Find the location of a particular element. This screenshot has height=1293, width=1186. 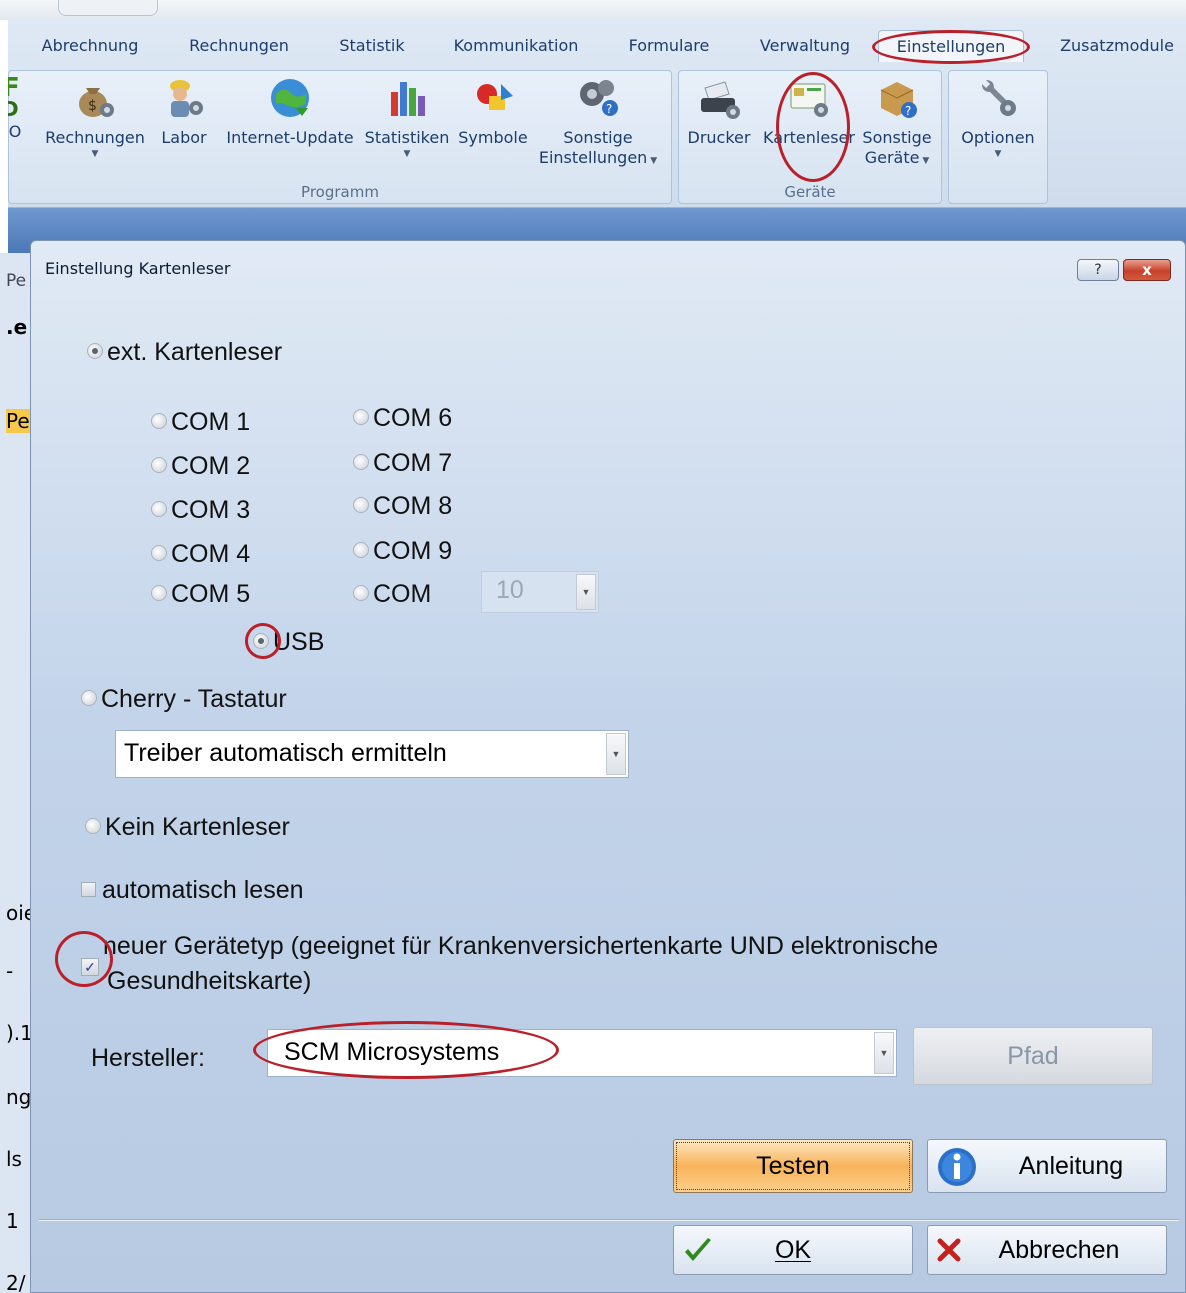

com-port-number-select: 10 ▼ is located at coordinates (540, 592).